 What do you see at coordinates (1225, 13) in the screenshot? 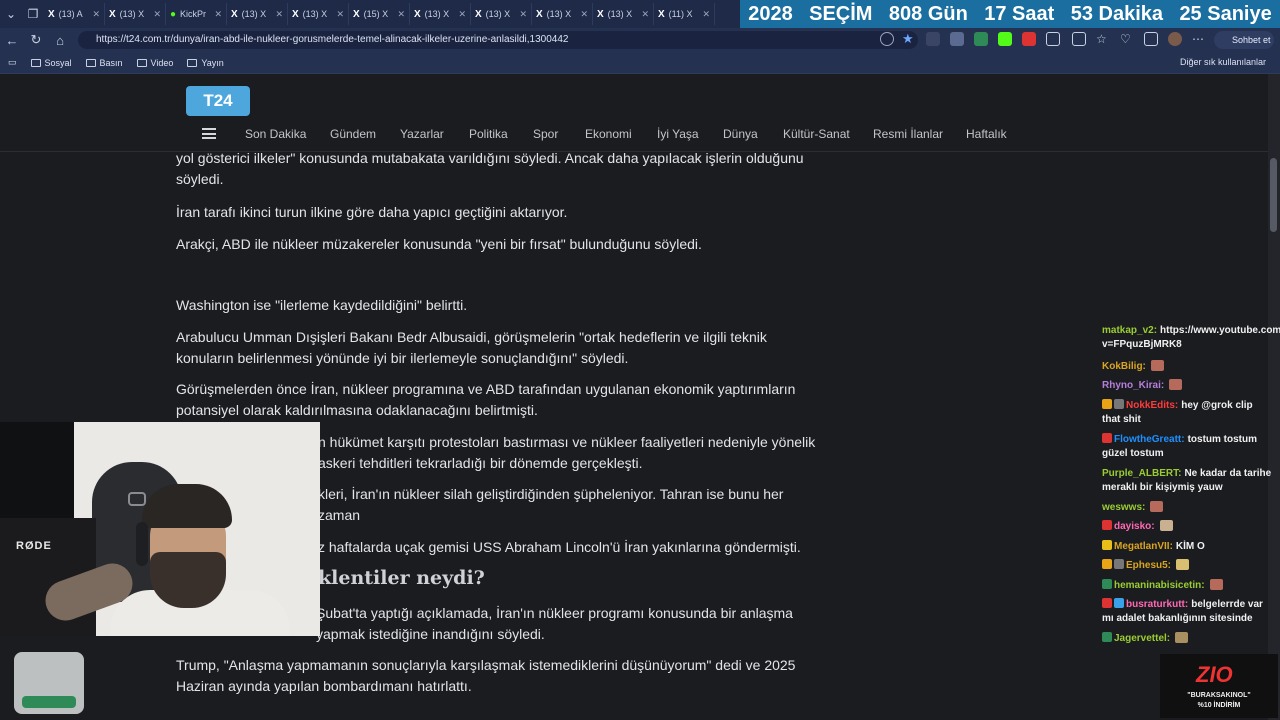
I see `countdown-seconds: 25 Saniye` at bounding box center [1225, 13].